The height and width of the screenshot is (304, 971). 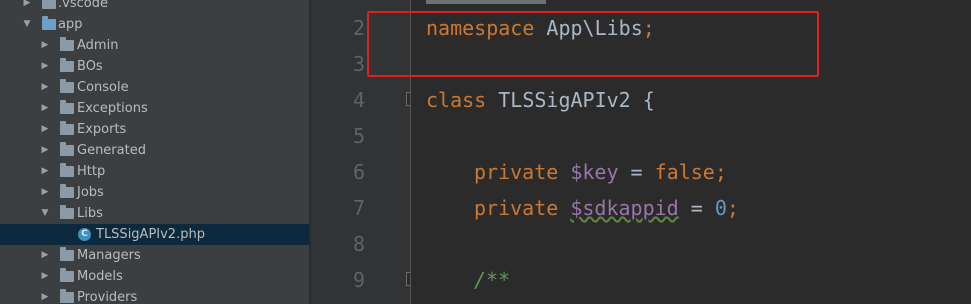 What do you see at coordinates (456, 100) in the screenshot?
I see `keyword-token: class` at bounding box center [456, 100].